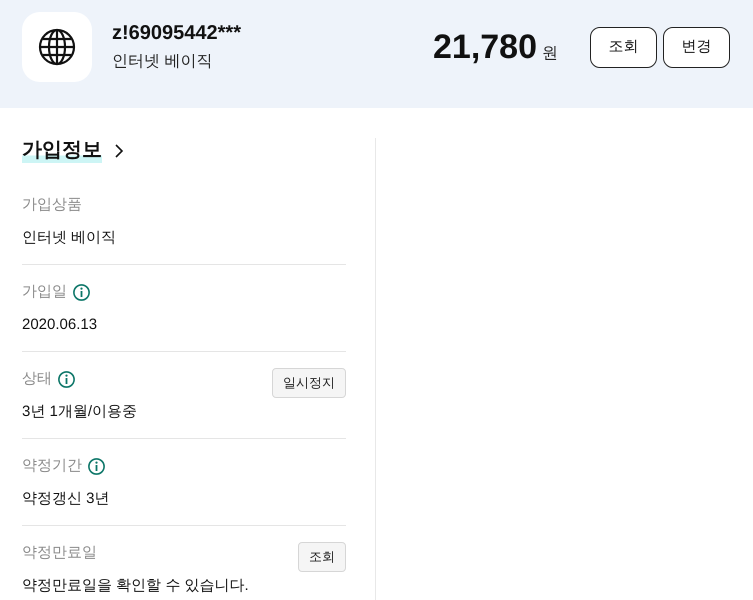 The width and height of the screenshot is (753, 600). What do you see at coordinates (60, 325) in the screenshot?
I see `field-value: 2020.06.13` at bounding box center [60, 325].